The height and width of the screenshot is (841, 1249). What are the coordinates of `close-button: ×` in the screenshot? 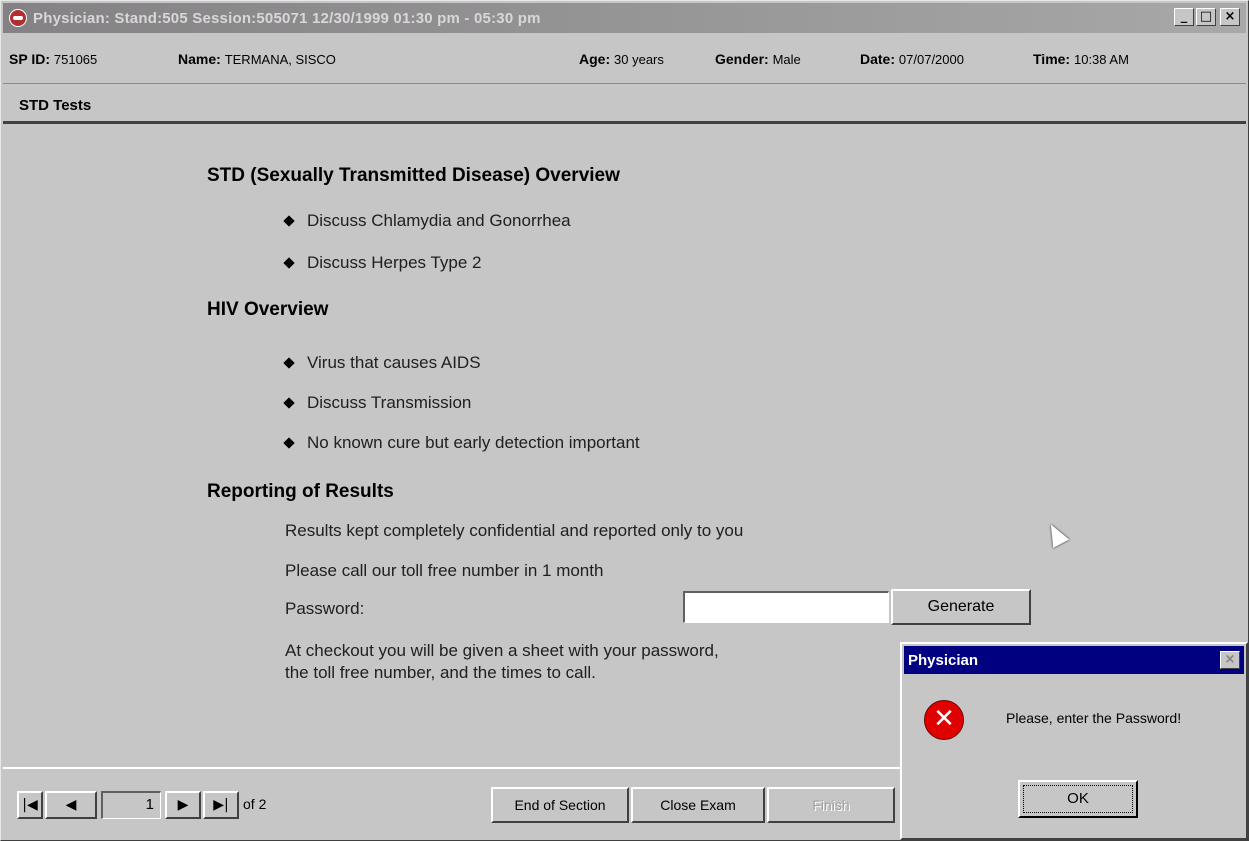 It's located at (1230, 17).